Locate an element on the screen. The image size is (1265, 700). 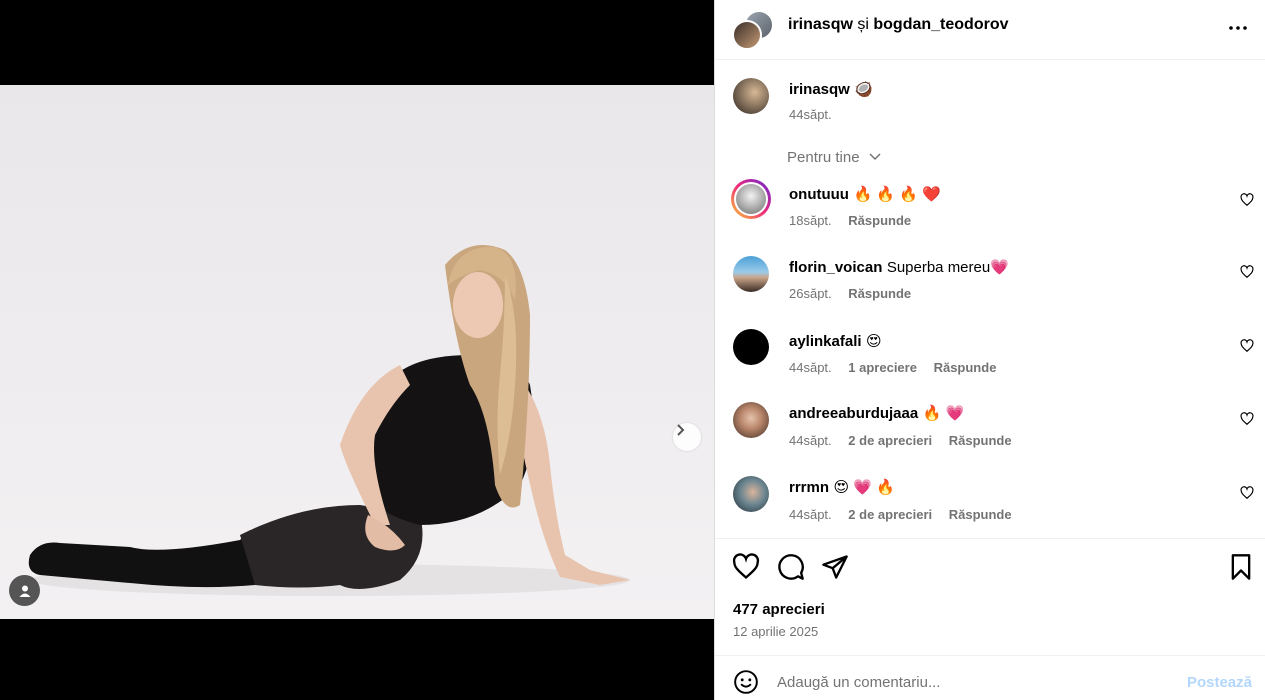
bookmark-icon is located at coordinates (1241, 567).